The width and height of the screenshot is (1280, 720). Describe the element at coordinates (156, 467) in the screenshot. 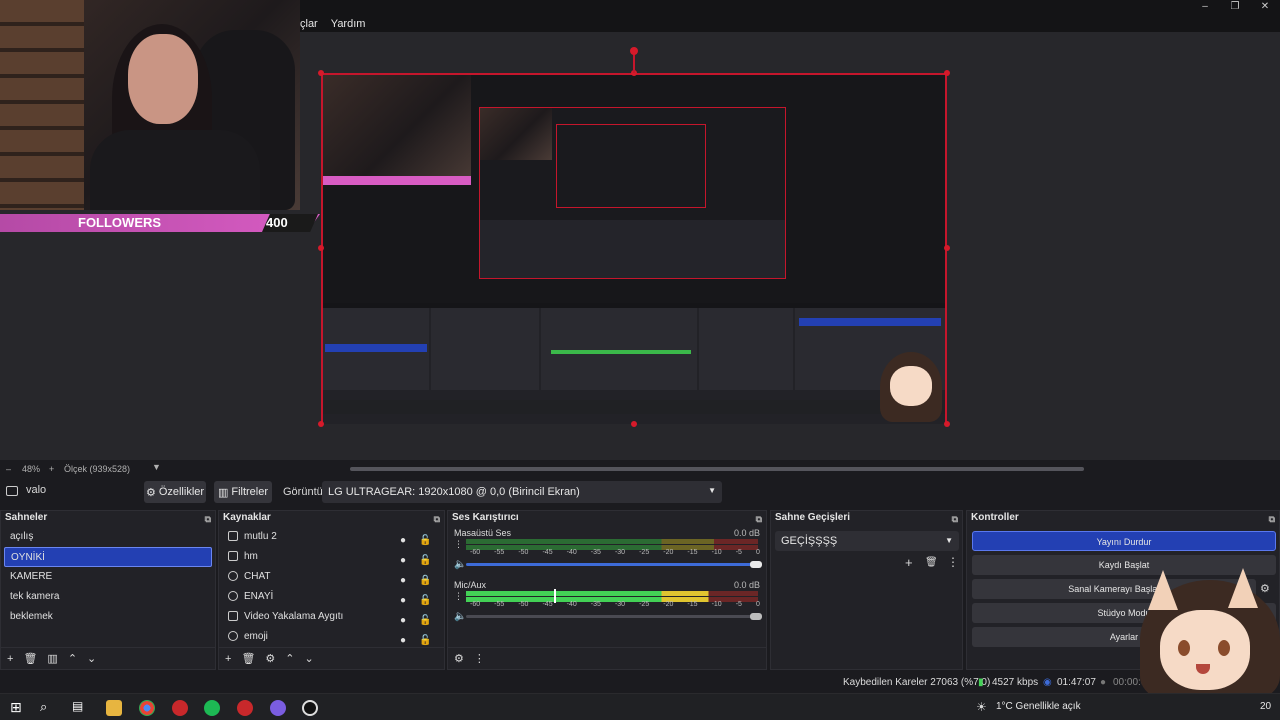

I see `chevron-down-icon: ▼` at that location.